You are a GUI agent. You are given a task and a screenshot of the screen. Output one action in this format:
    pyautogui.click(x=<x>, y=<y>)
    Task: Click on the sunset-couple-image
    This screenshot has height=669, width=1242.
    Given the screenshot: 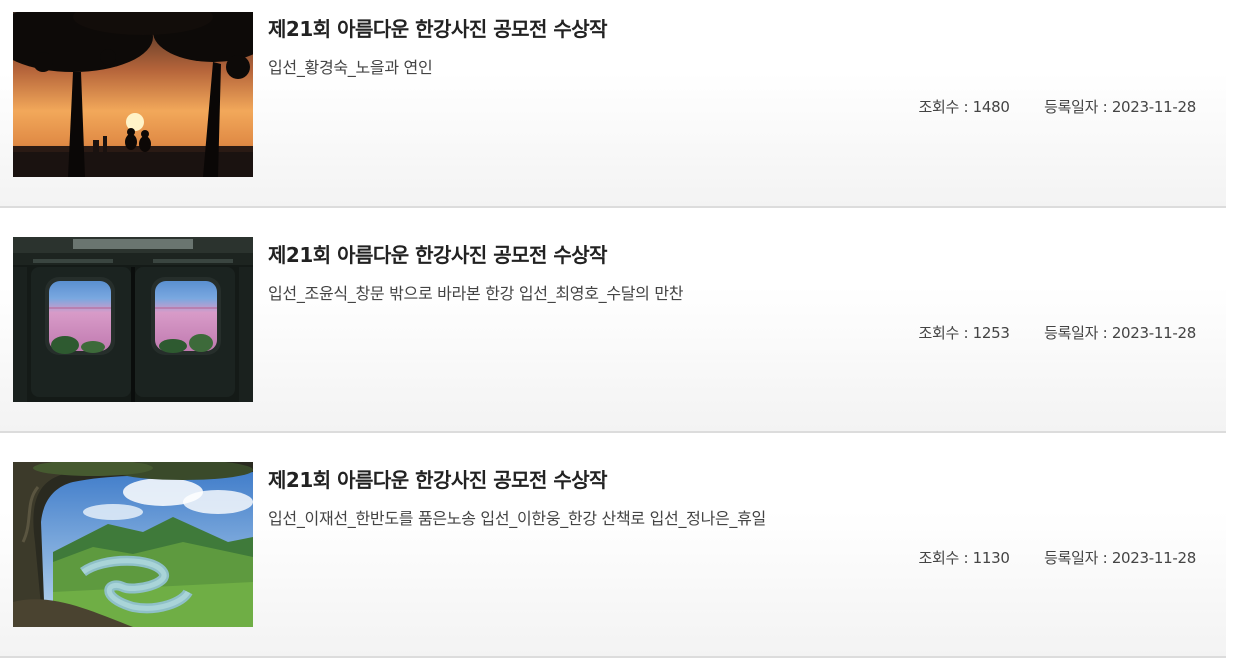 What is the action you would take?
    pyautogui.click(x=133, y=94)
    